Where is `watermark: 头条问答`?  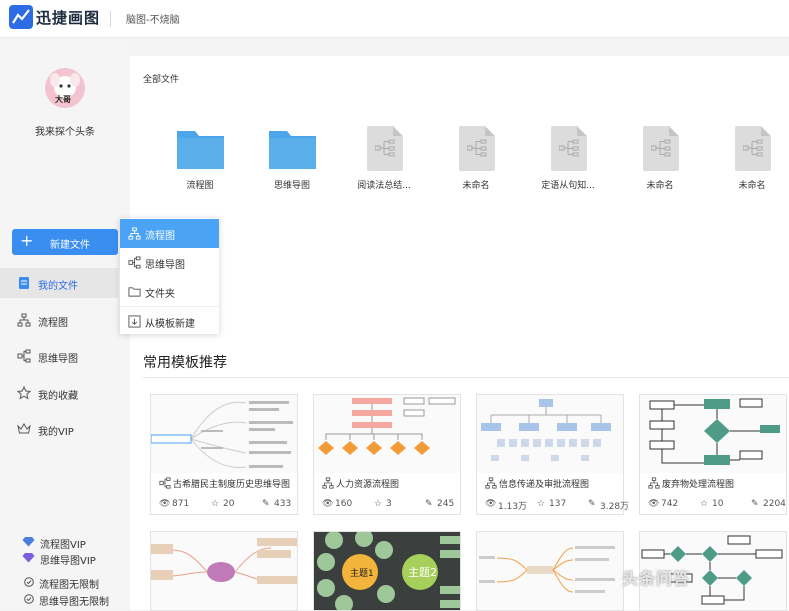
watermark: 头条问答 is located at coordinates (656, 578).